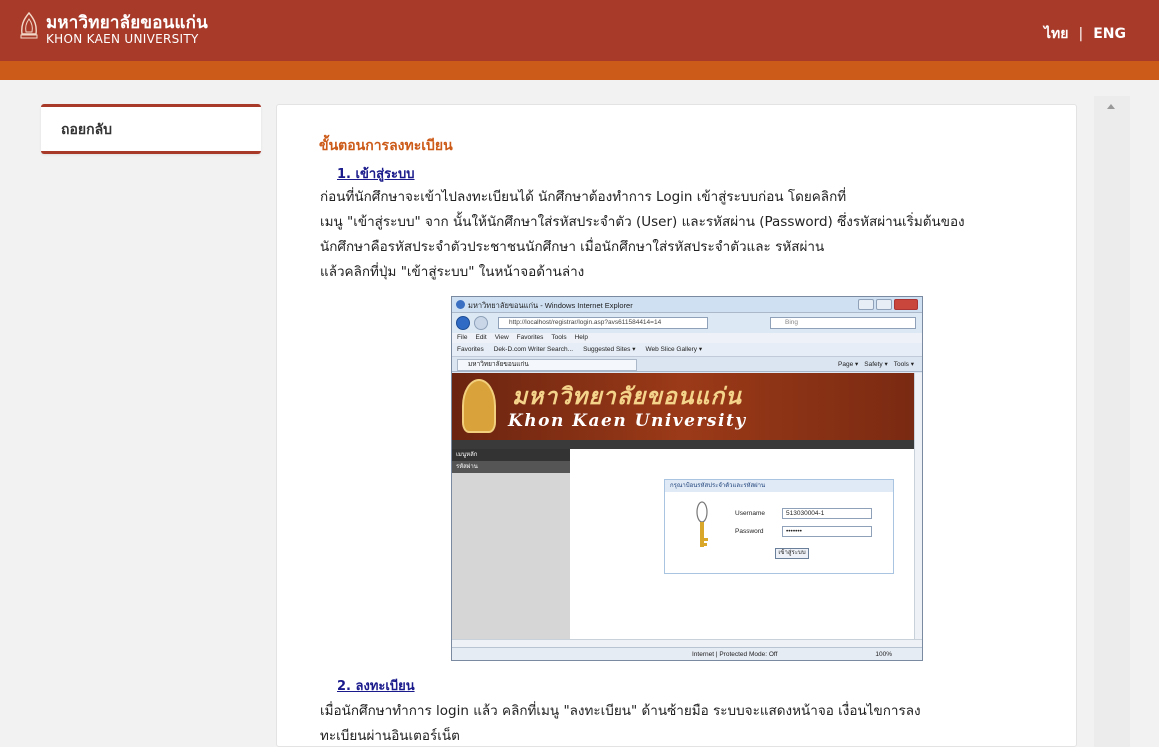 The image size is (1159, 747). What do you see at coordinates (29, 25) in the screenshot?
I see `university-seal-icon` at bounding box center [29, 25].